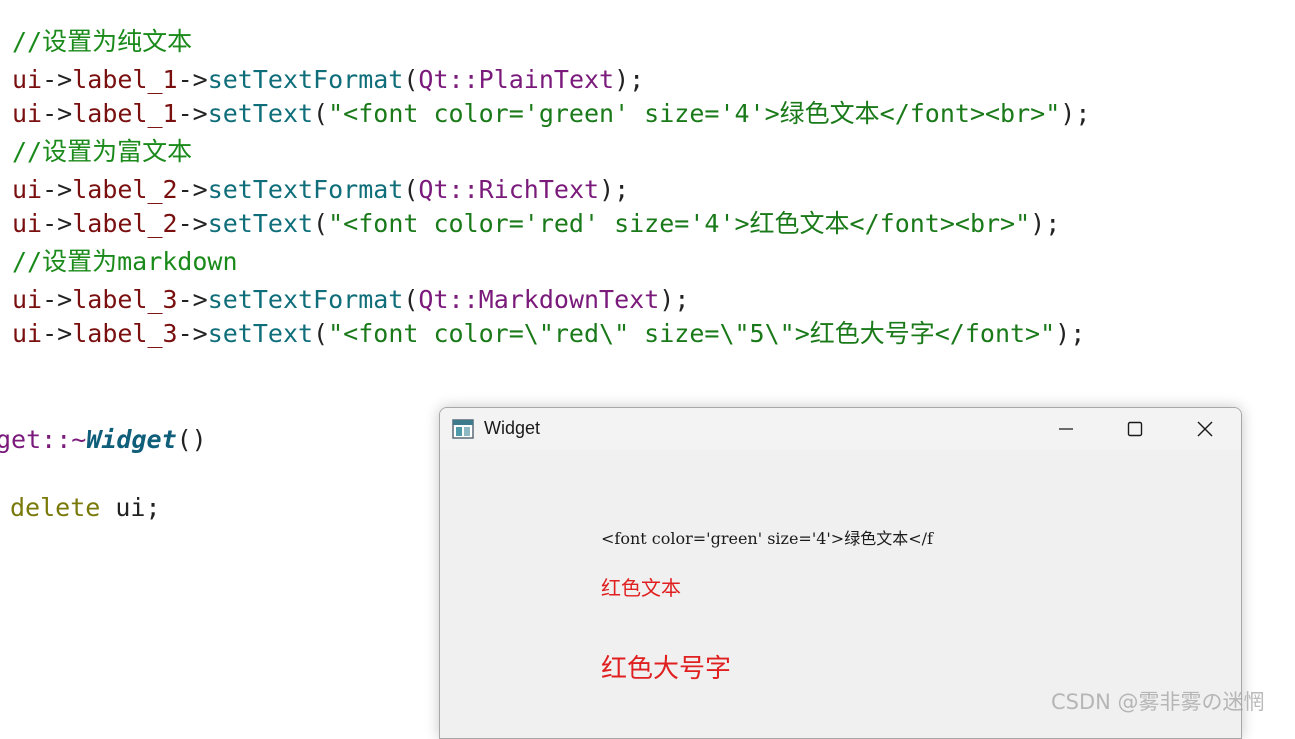  What do you see at coordinates (85, 507) in the screenshot?
I see `code-line-delete: delete ui;` at bounding box center [85, 507].